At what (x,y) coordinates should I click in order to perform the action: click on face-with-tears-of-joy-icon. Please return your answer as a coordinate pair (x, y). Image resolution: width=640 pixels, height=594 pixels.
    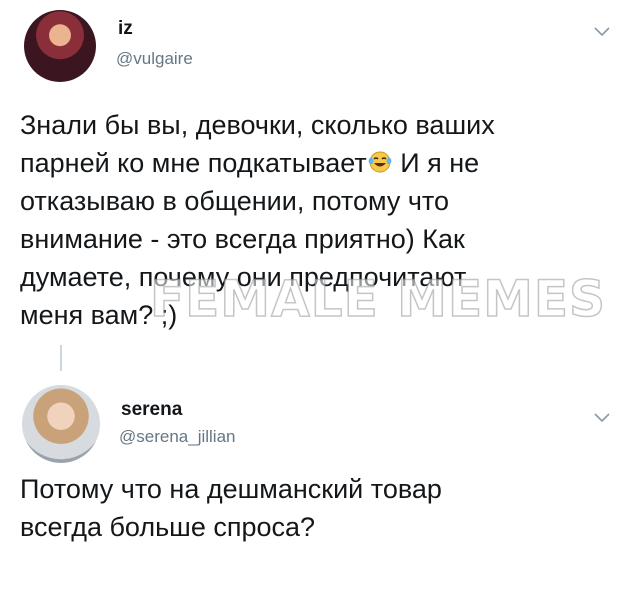
    Looking at the image, I should click on (380, 162).